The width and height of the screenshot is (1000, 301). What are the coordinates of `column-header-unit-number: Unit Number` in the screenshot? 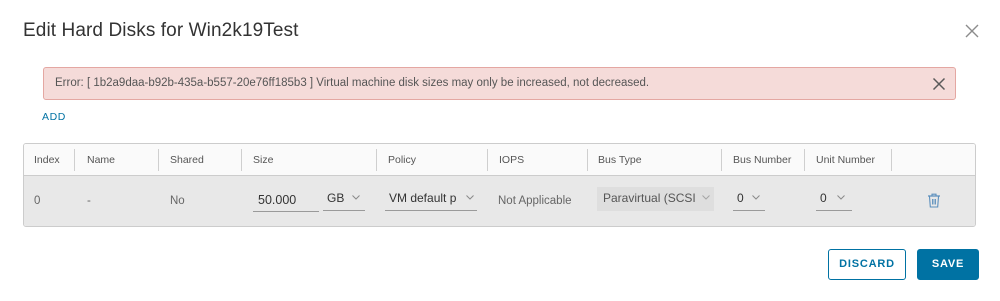 It's located at (845, 160).